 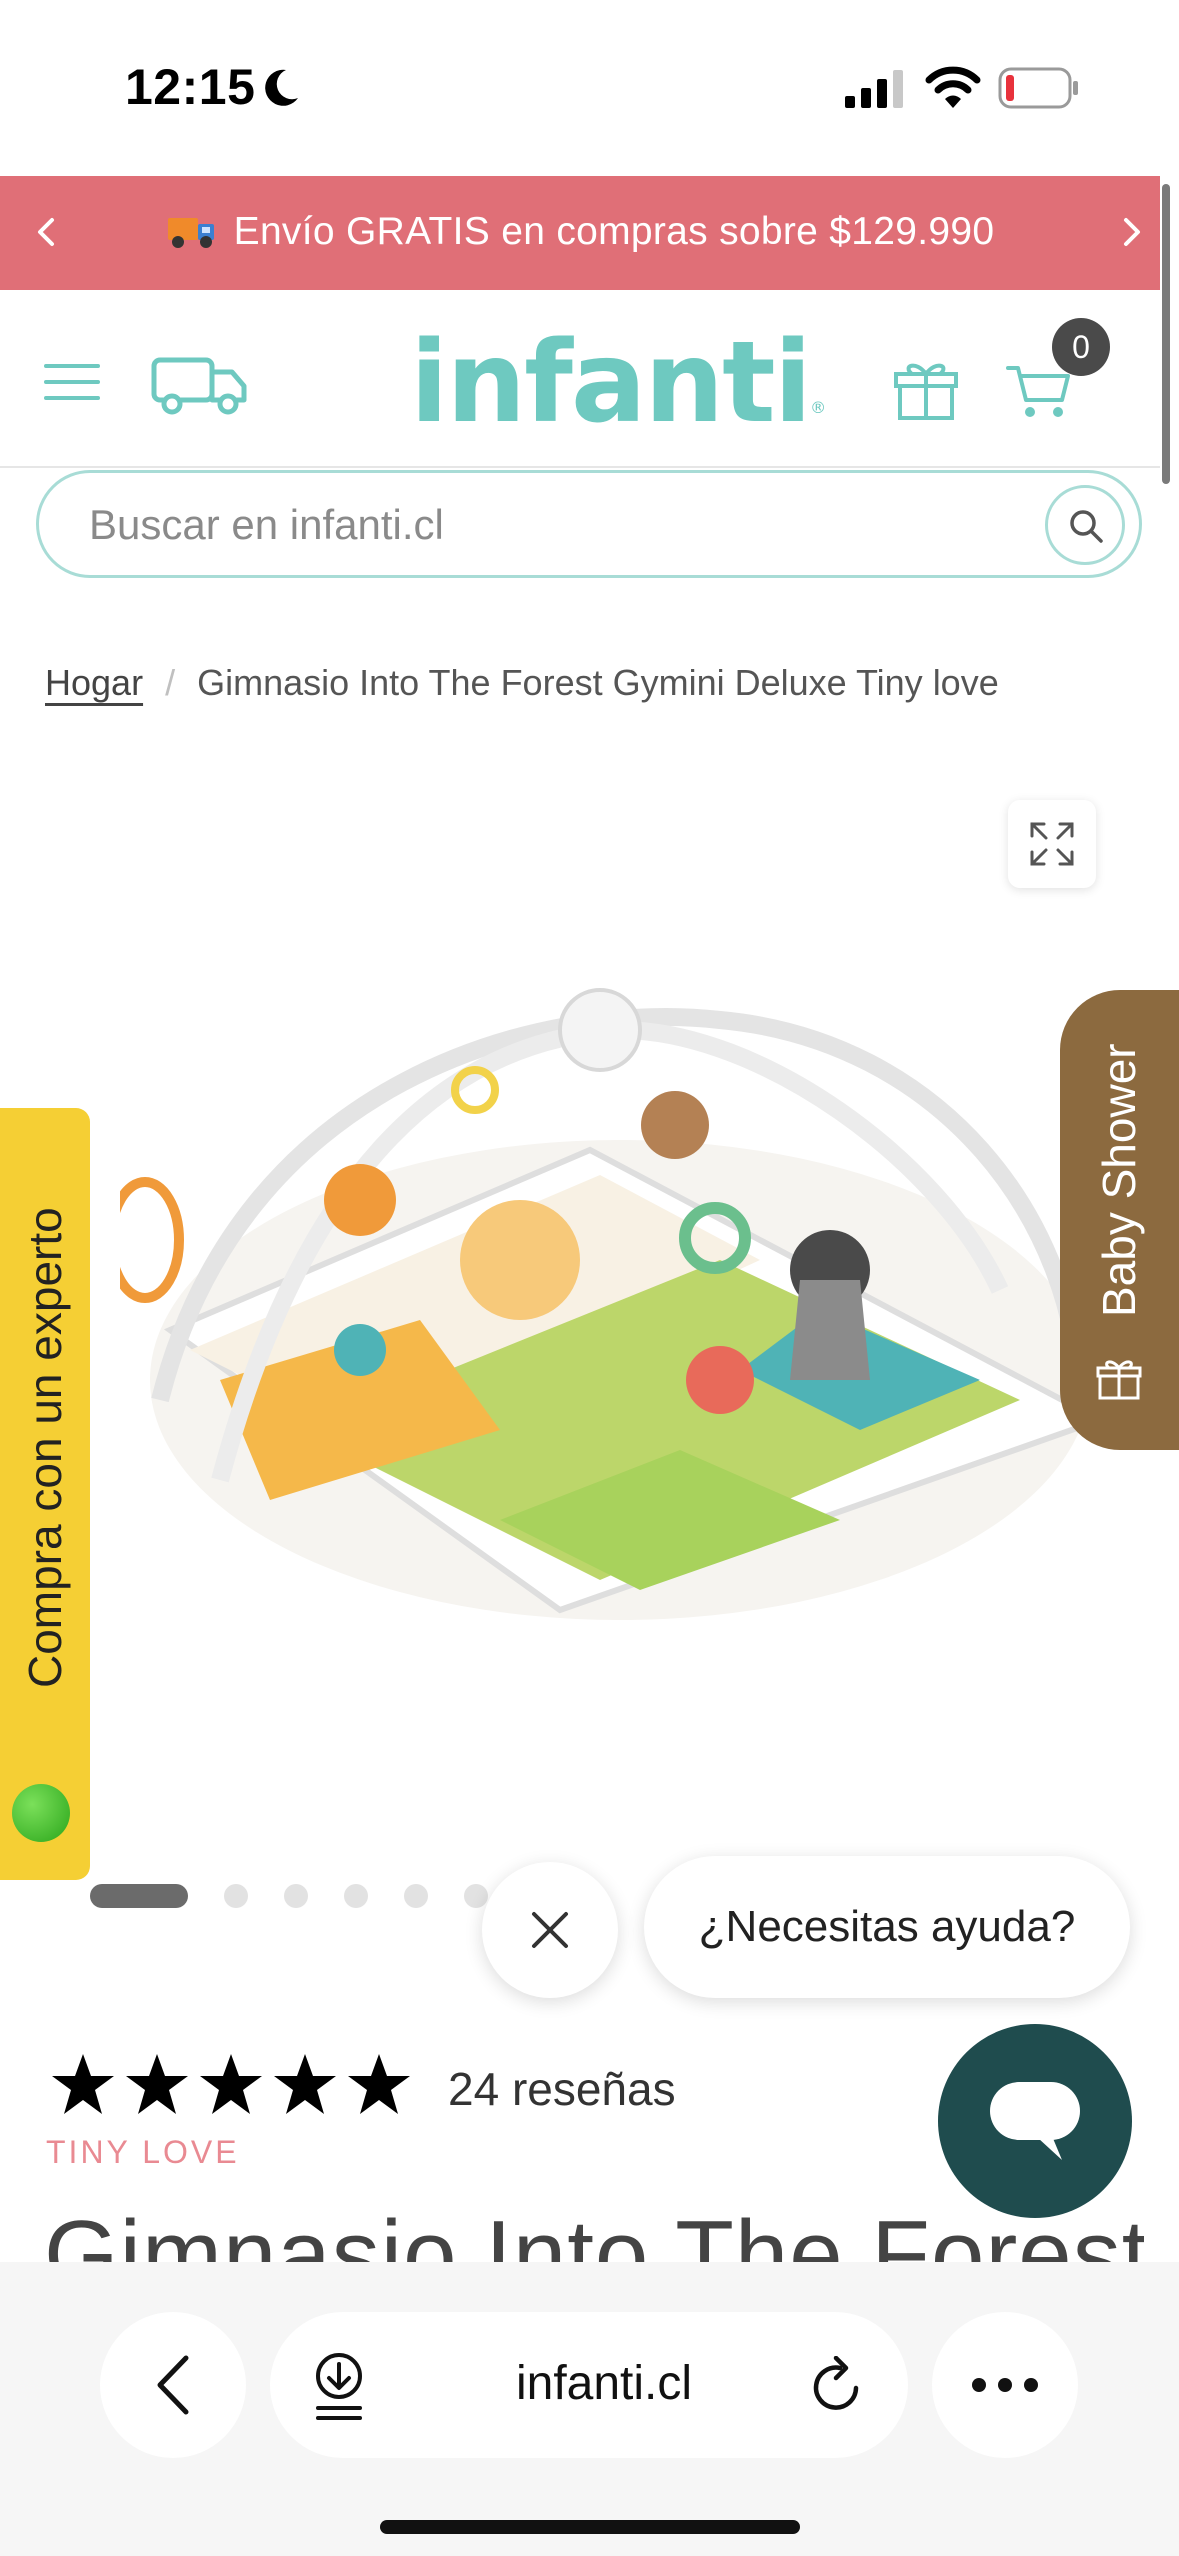 I want to click on download-icon, so click(x=339, y=2387).